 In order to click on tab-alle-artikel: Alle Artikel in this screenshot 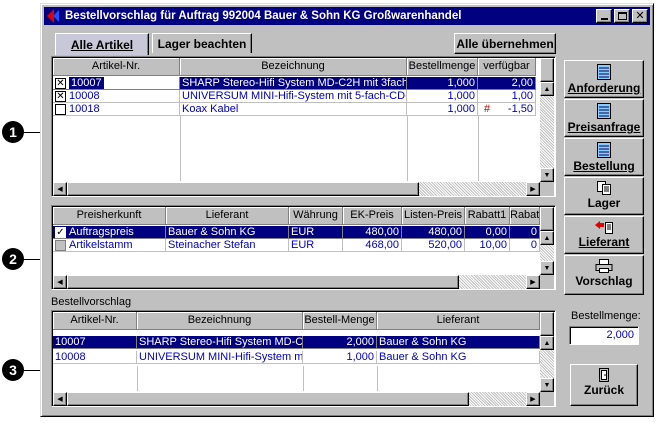, I will do `click(102, 44)`.